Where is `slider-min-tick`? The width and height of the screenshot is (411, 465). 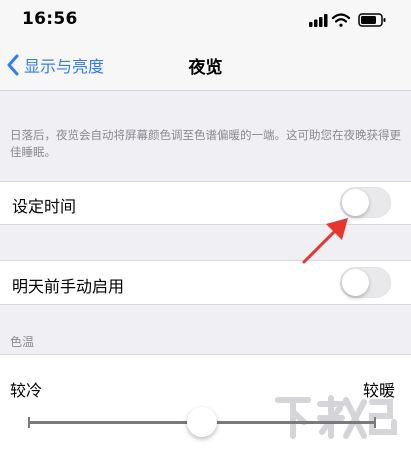 slider-min-tick is located at coordinates (29, 422).